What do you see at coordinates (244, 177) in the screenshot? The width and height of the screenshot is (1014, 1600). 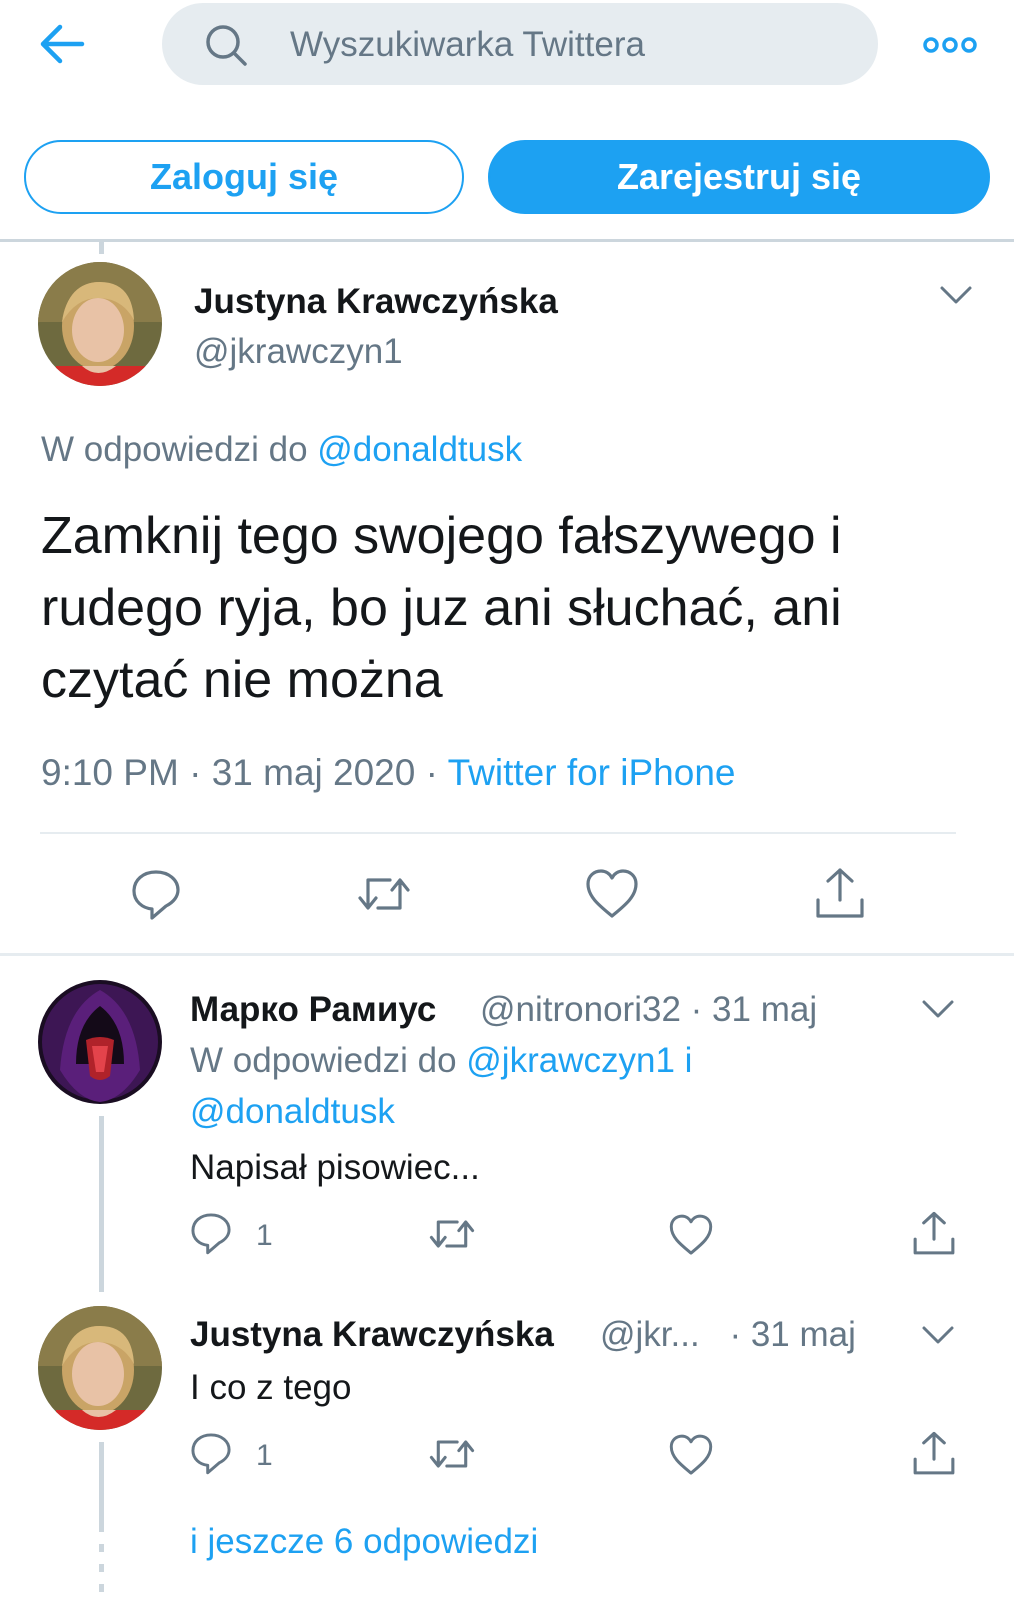 I see `login-button: Zaloguj się` at bounding box center [244, 177].